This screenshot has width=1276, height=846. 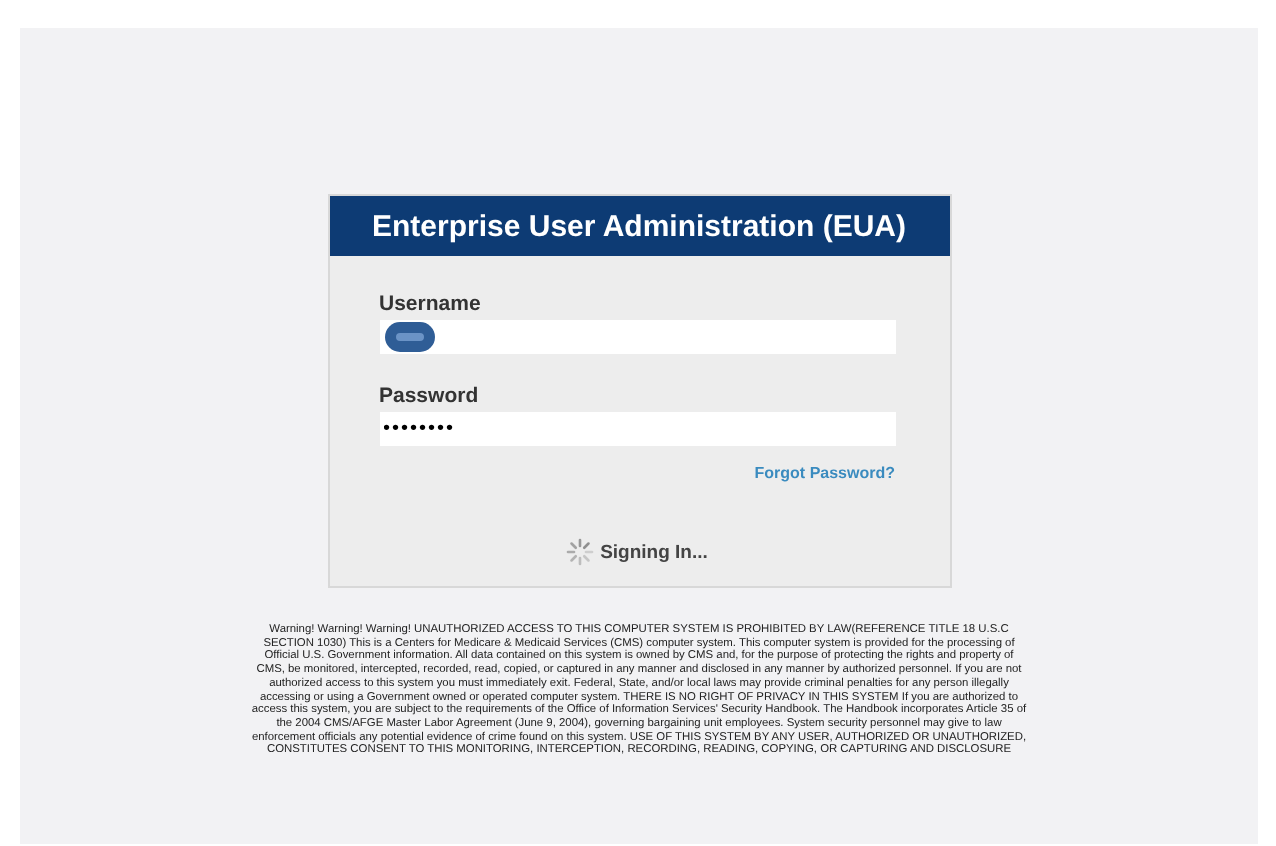 What do you see at coordinates (637, 337) in the screenshot?
I see `input-field` at bounding box center [637, 337].